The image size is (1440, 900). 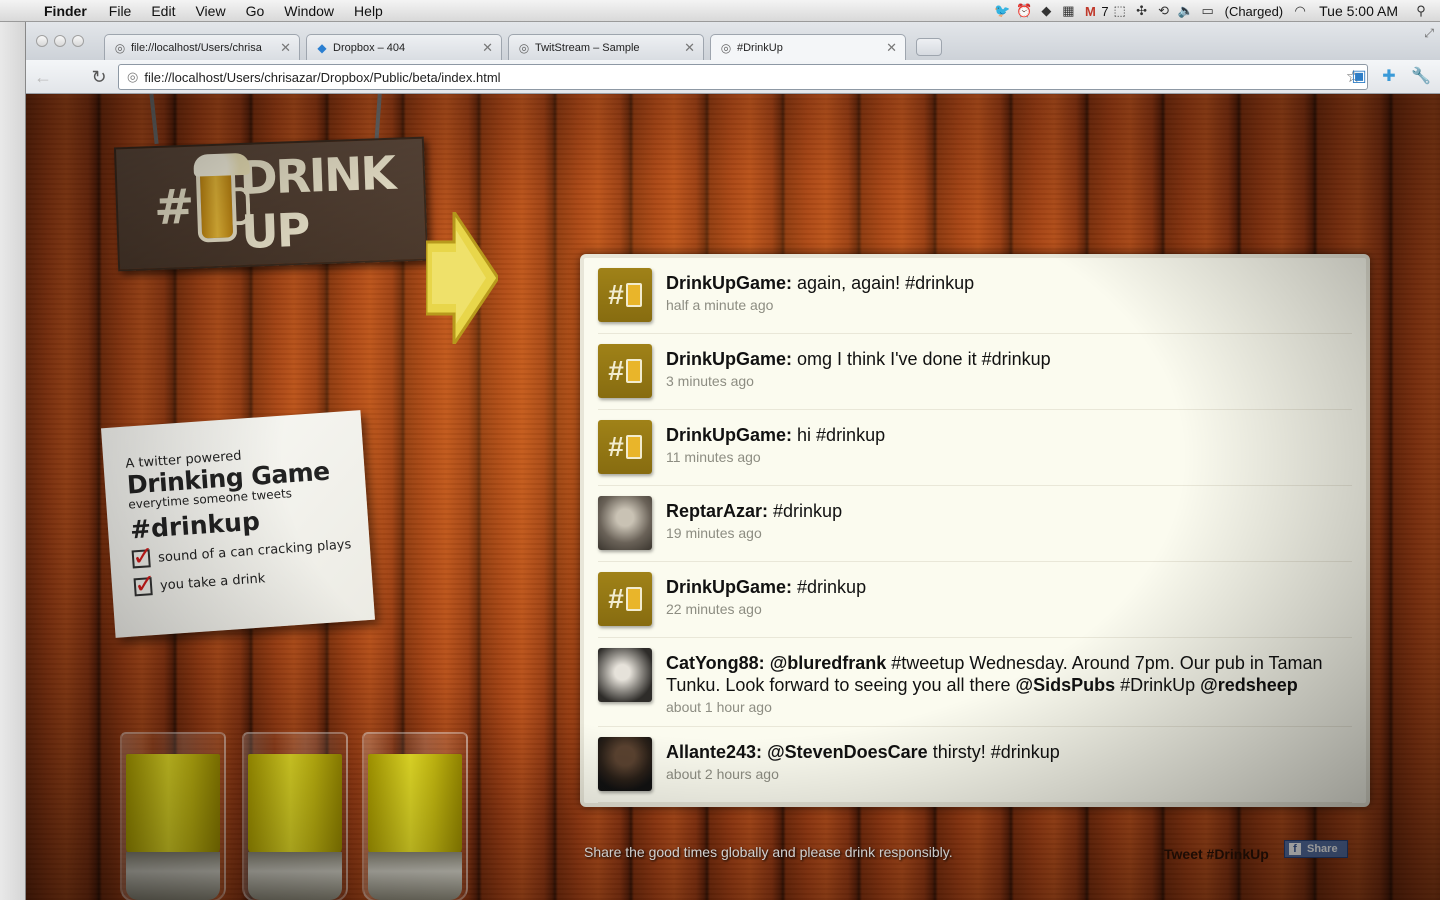 I want to click on fullscreen-icon: ⤢, so click(x=1429, y=33).